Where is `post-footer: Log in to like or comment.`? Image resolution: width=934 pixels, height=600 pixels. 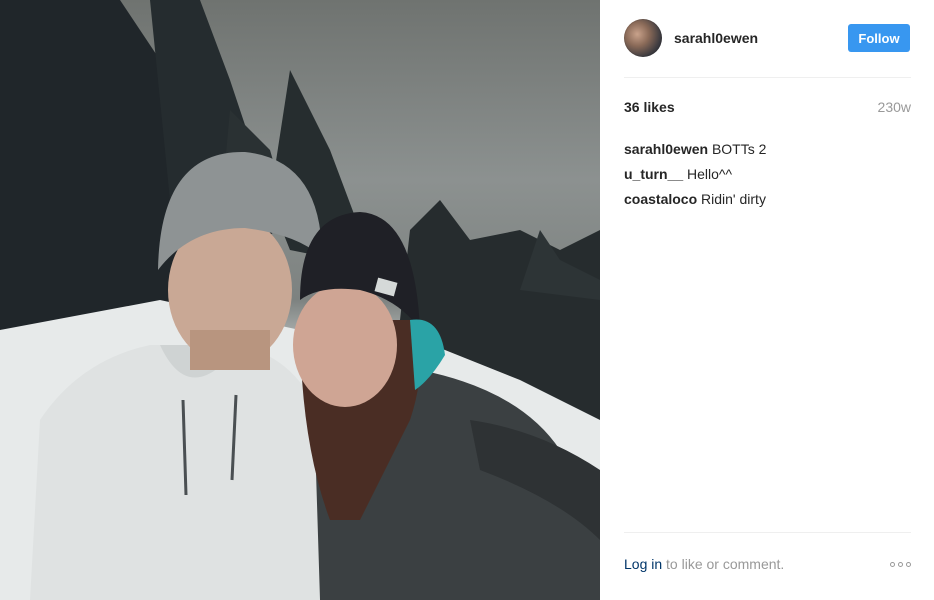 post-footer: Log in to like or comment. is located at coordinates (767, 564).